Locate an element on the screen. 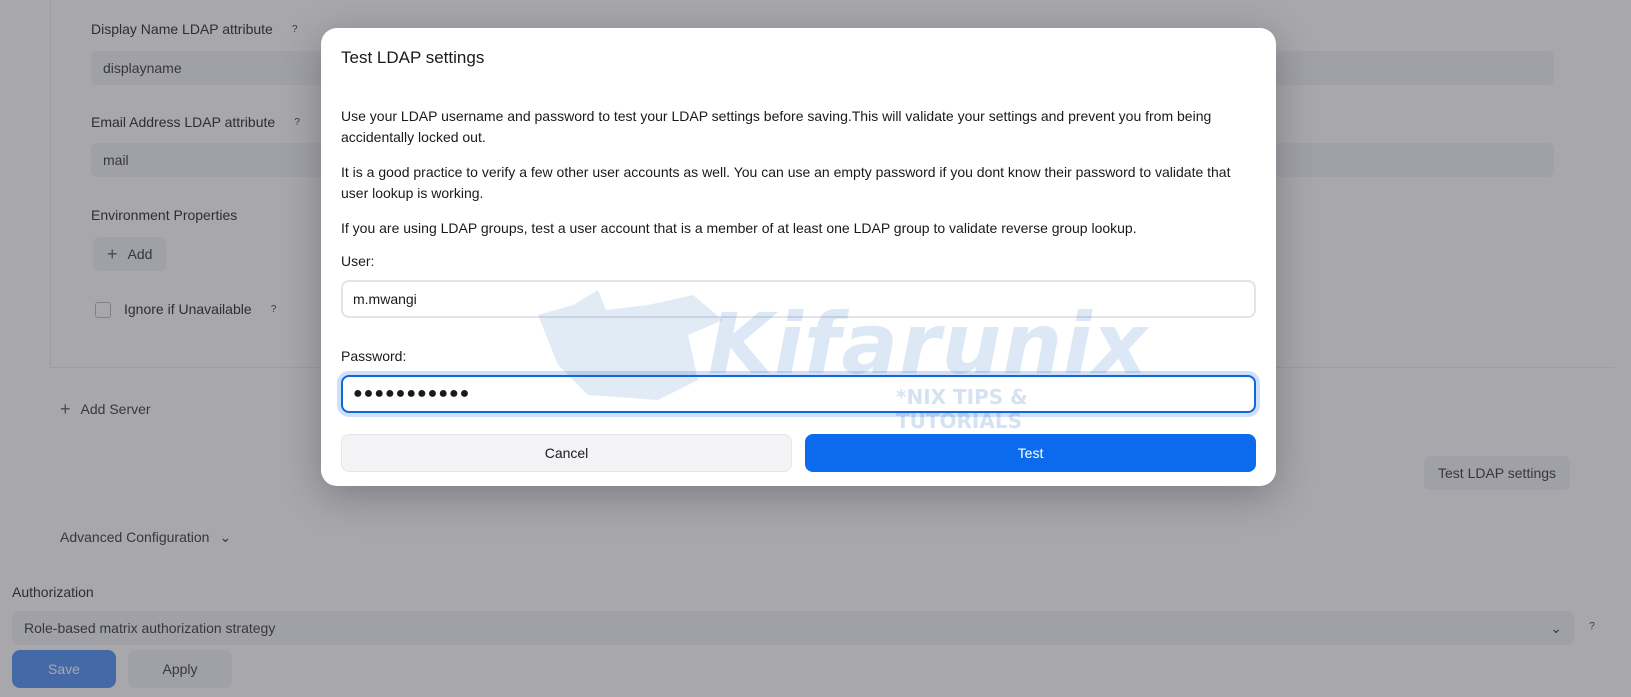 This screenshot has width=1631, height=697. user-input: m.mwangi is located at coordinates (798, 299).